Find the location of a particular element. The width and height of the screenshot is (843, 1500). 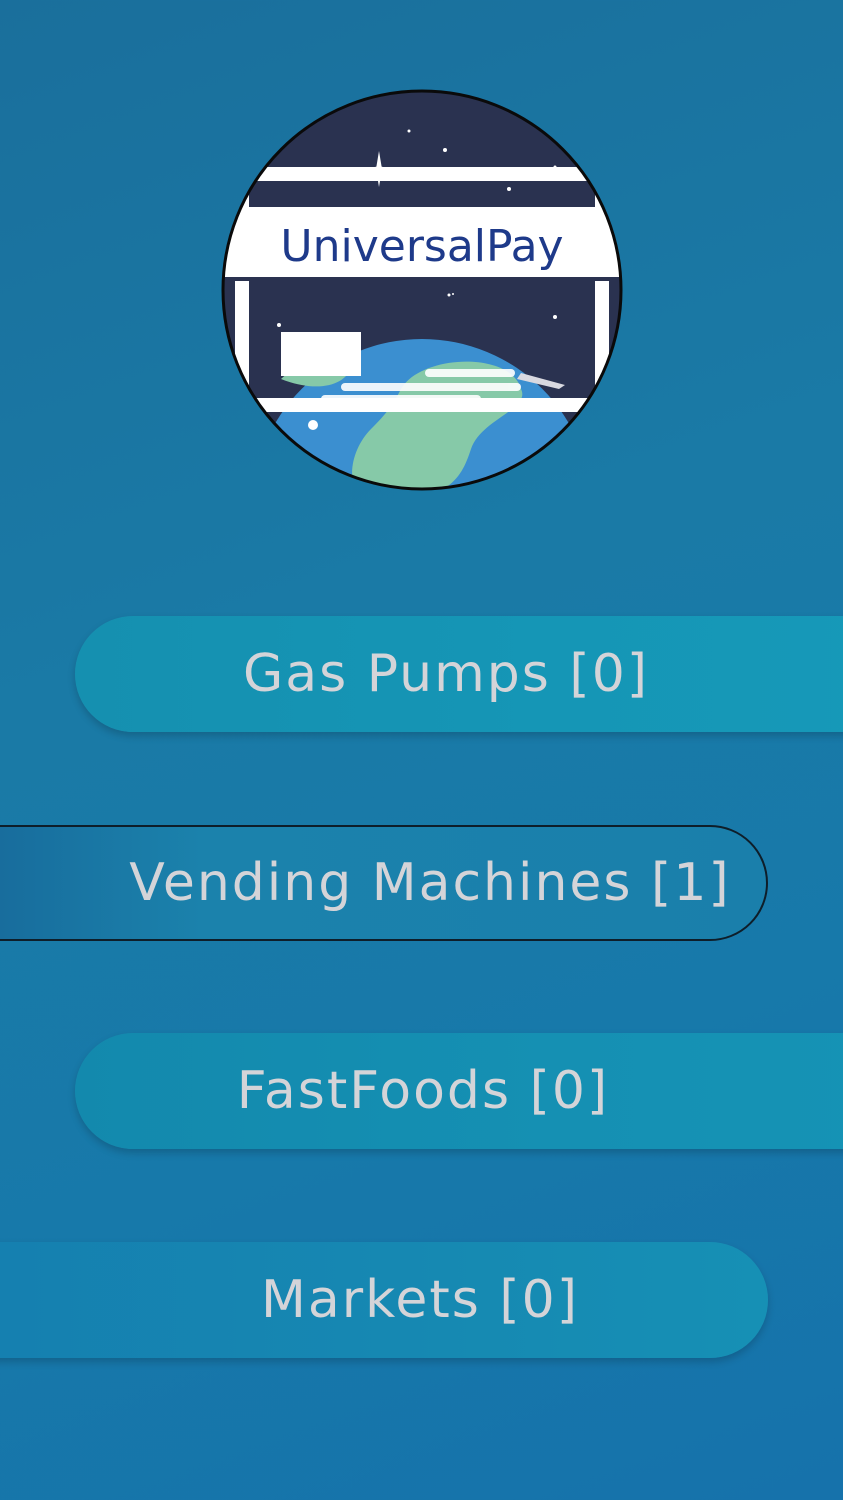

app-logo: UniversalPay is located at coordinates (422, 290).